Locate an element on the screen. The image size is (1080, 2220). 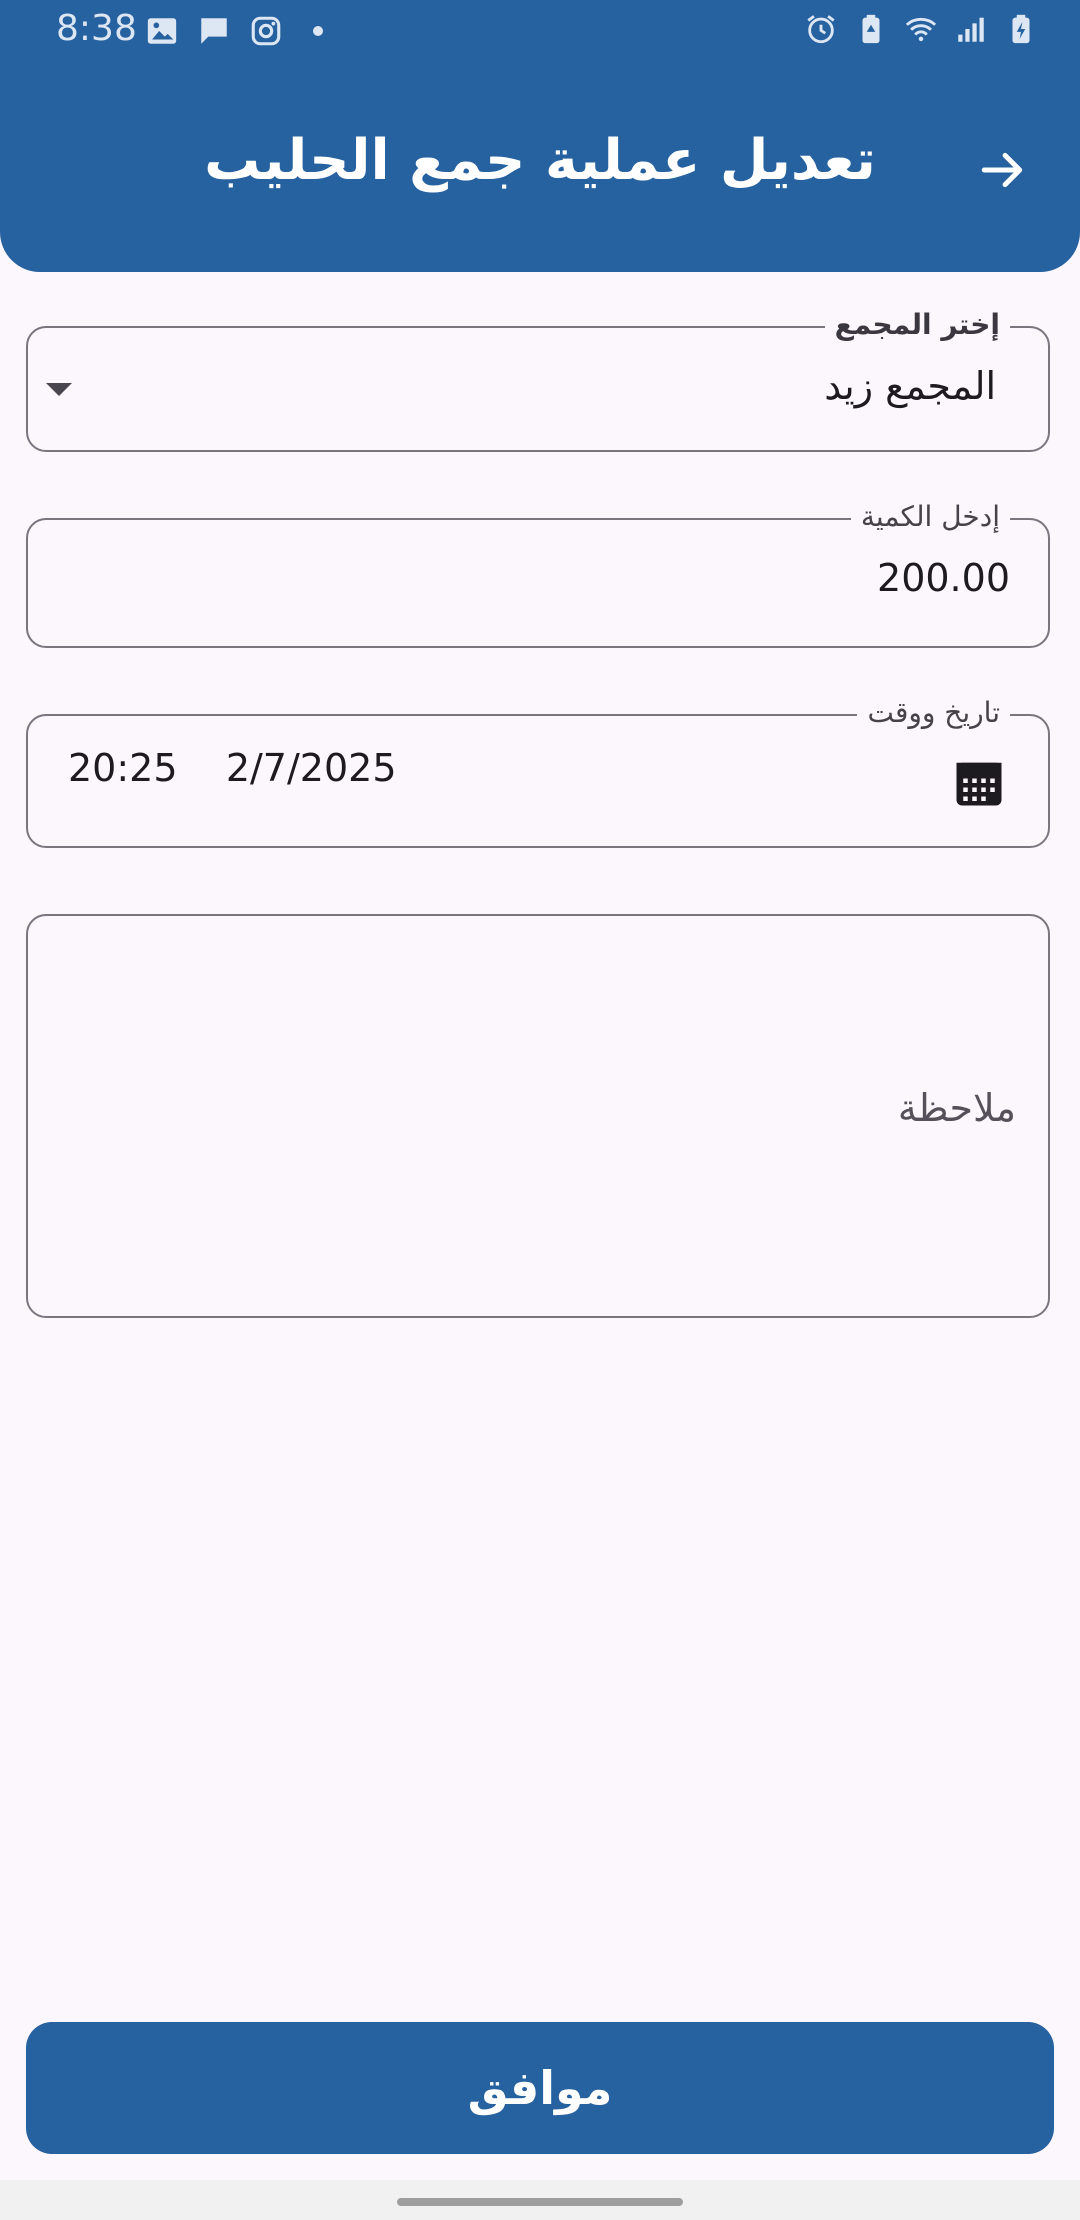
datetime-value: 20:25 2/7/2025 is located at coordinates (232, 768).